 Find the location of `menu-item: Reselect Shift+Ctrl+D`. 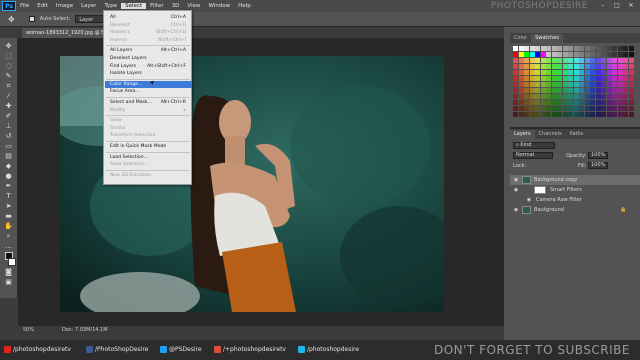

menu-item: Reselect Shift+Ctrl+D is located at coordinates (150, 32).